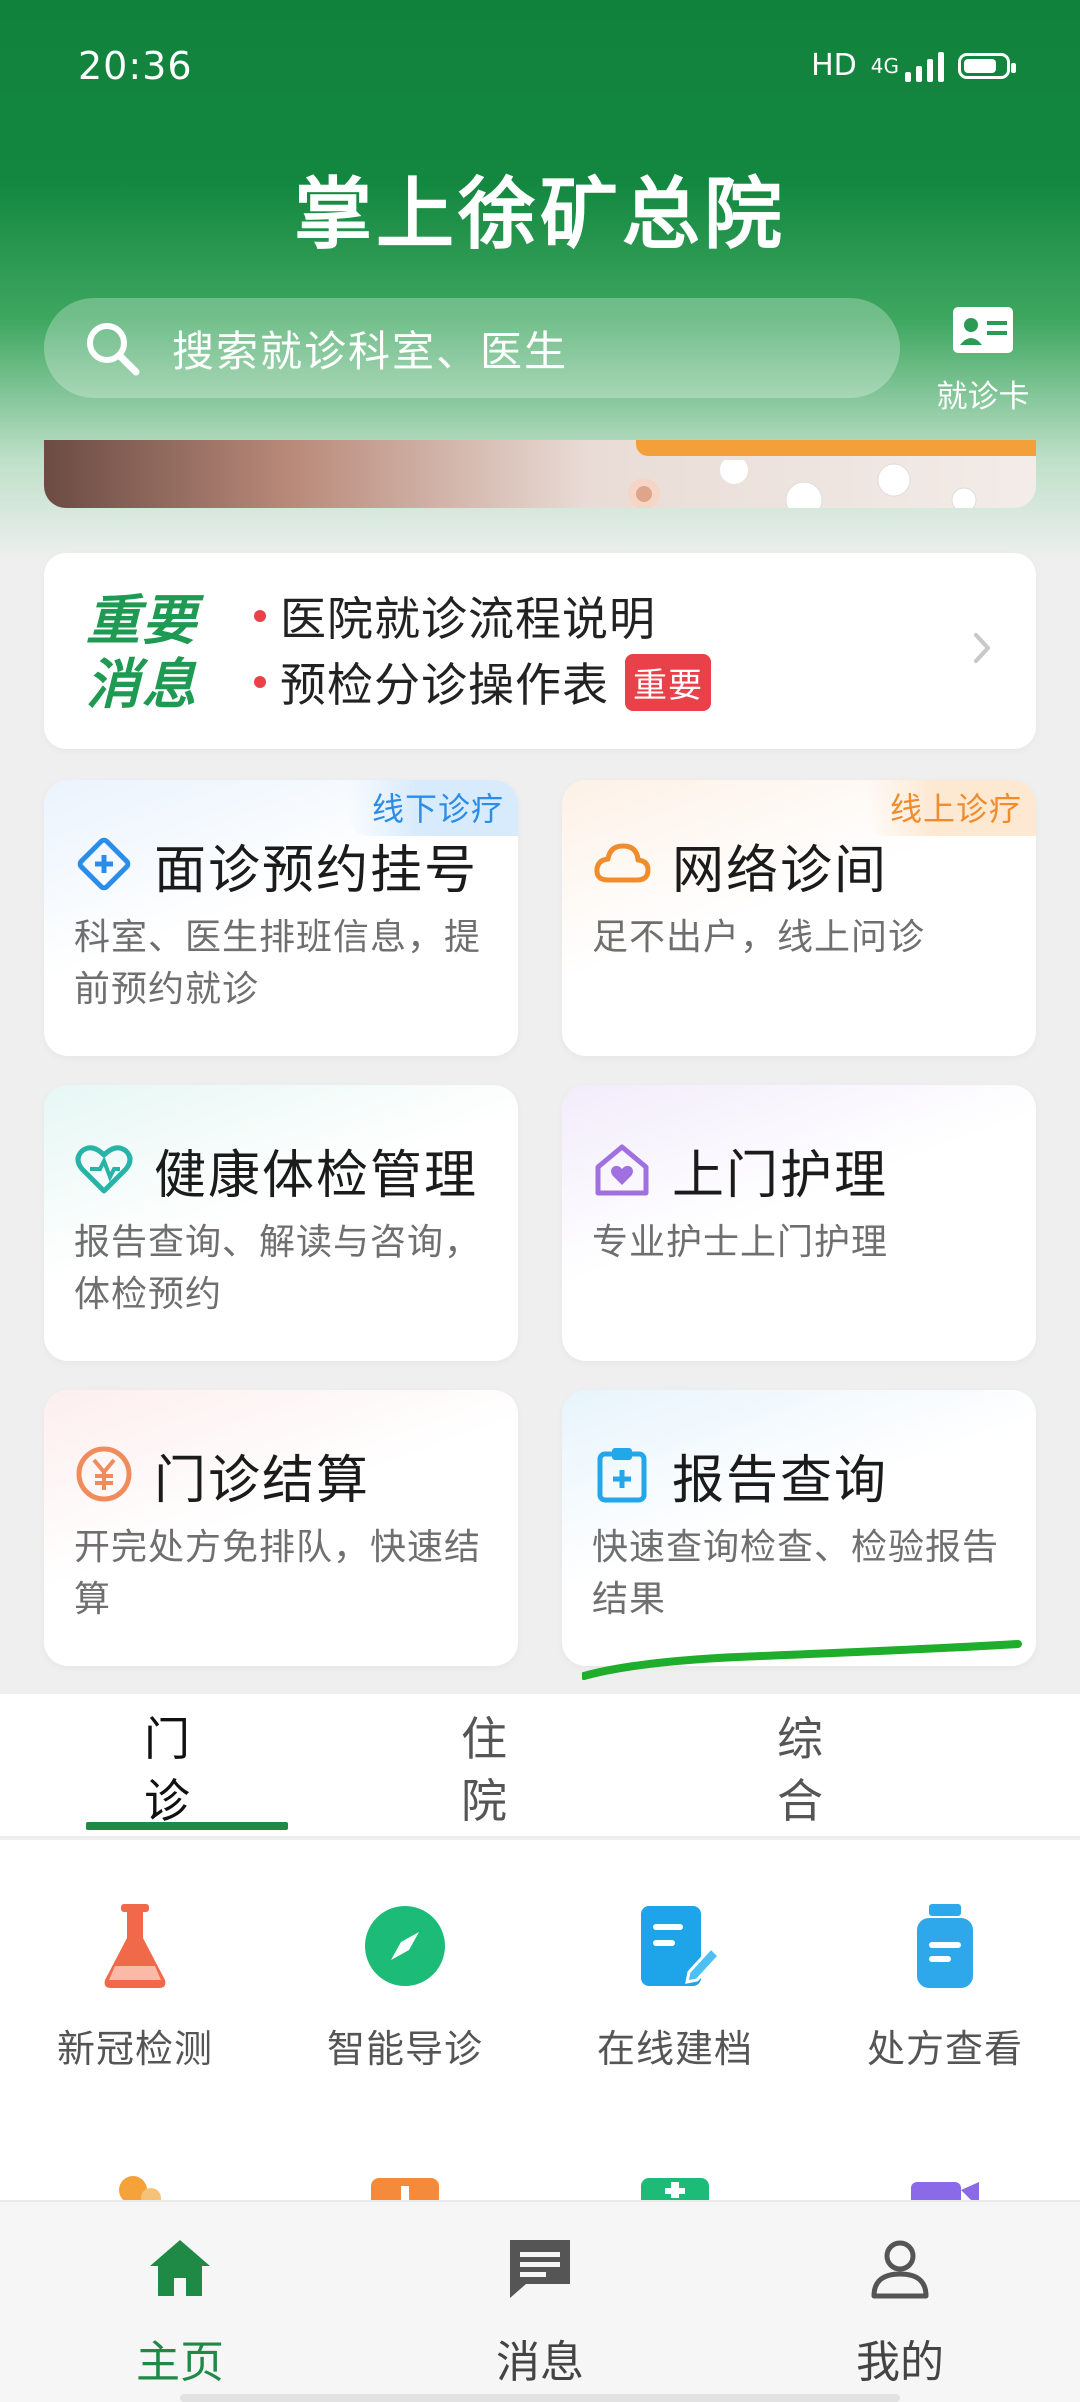 This screenshot has height=2402, width=1080. Describe the element at coordinates (316, 1176) in the screenshot. I see `service-title: 健康体检管理` at that location.